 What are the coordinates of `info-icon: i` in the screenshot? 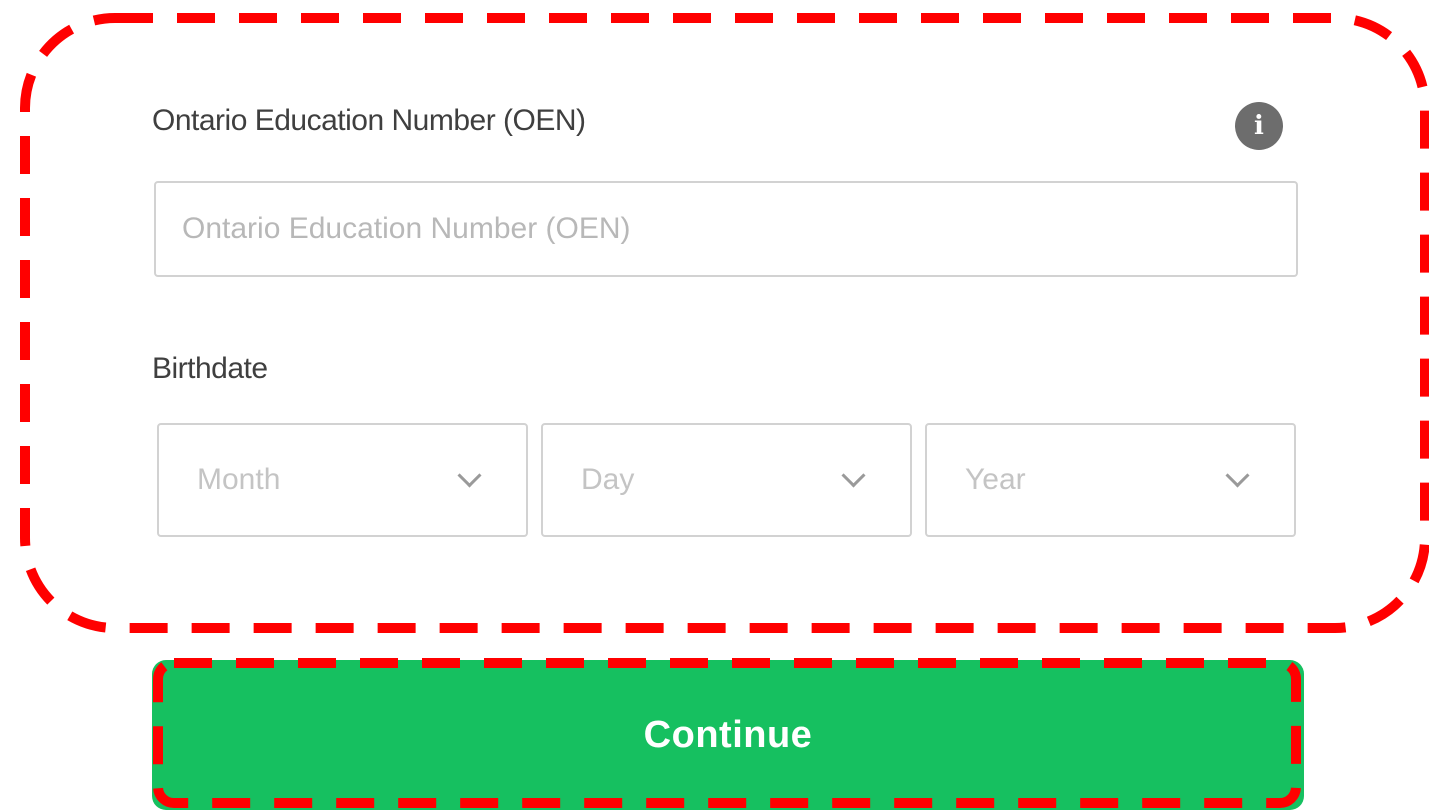 It's located at (1259, 126).